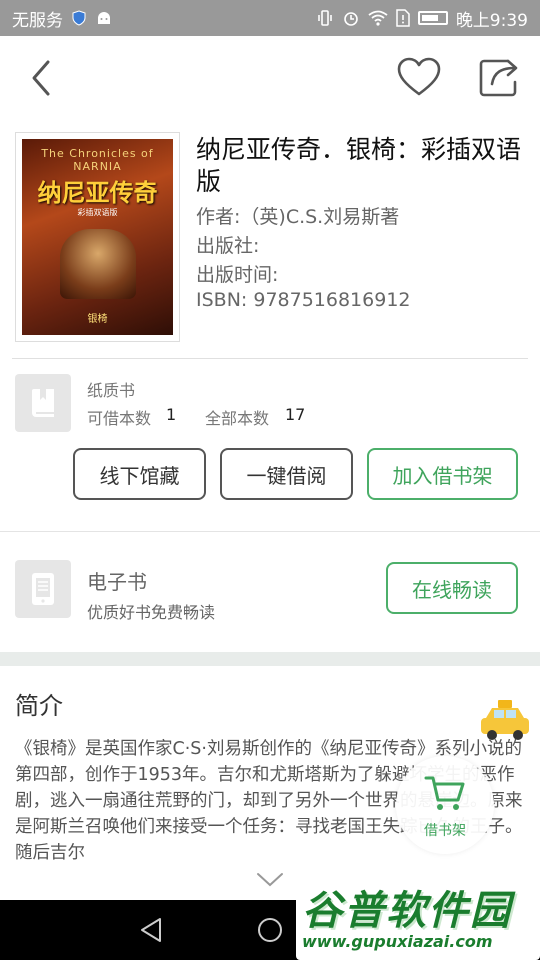 The height and width of the screenshot is (960, 540). Describe the element at coordinates (403, 18) in the screenshot. I see `sim-alert-icon` at that location.